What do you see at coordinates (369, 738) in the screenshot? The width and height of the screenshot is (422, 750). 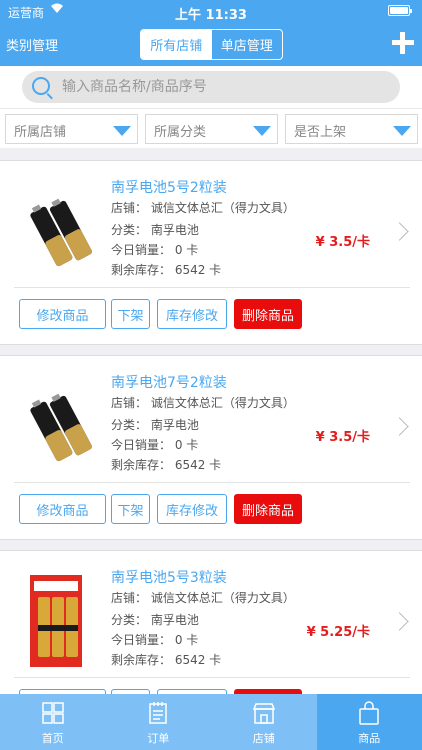 I see `tab-products-label: 商品` at bounding box center [369, 738].